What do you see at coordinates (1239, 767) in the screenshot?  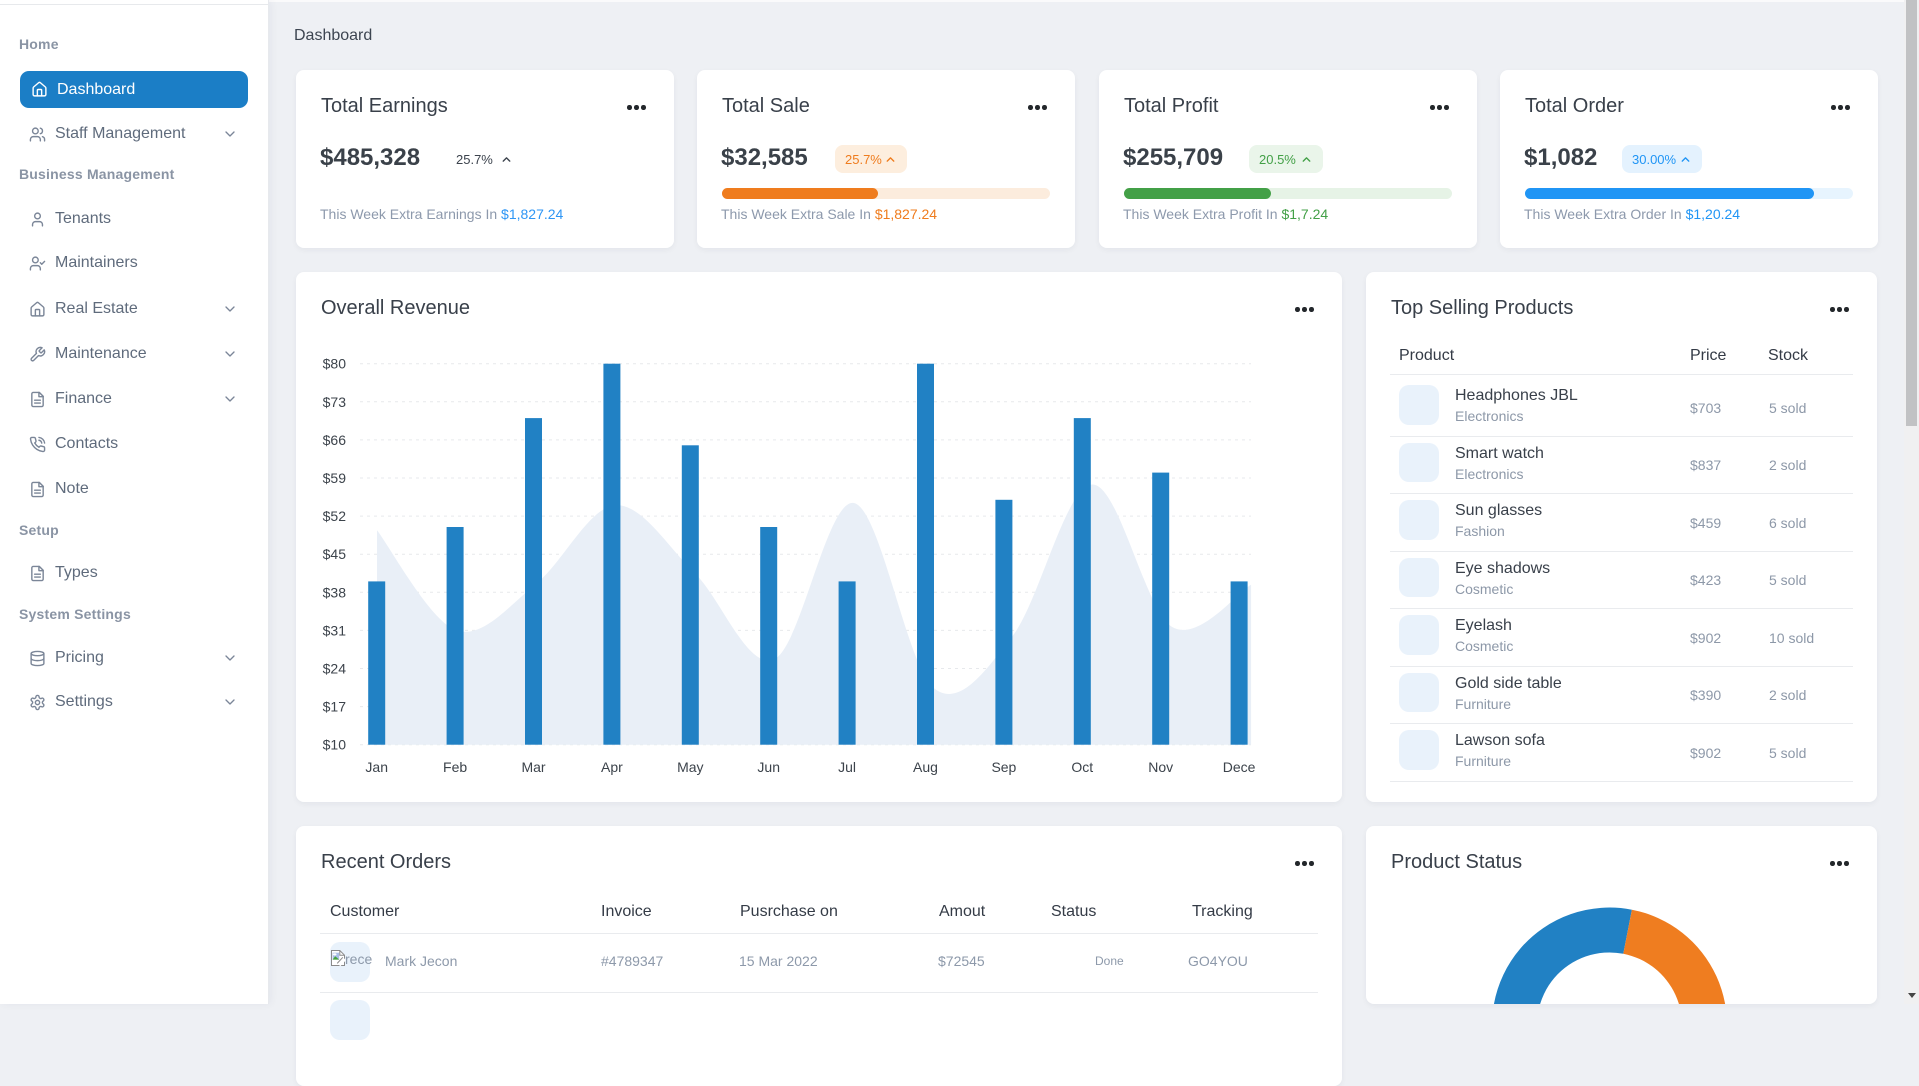 I see `svg-text: Dece` at bounding box center [1239, 767].